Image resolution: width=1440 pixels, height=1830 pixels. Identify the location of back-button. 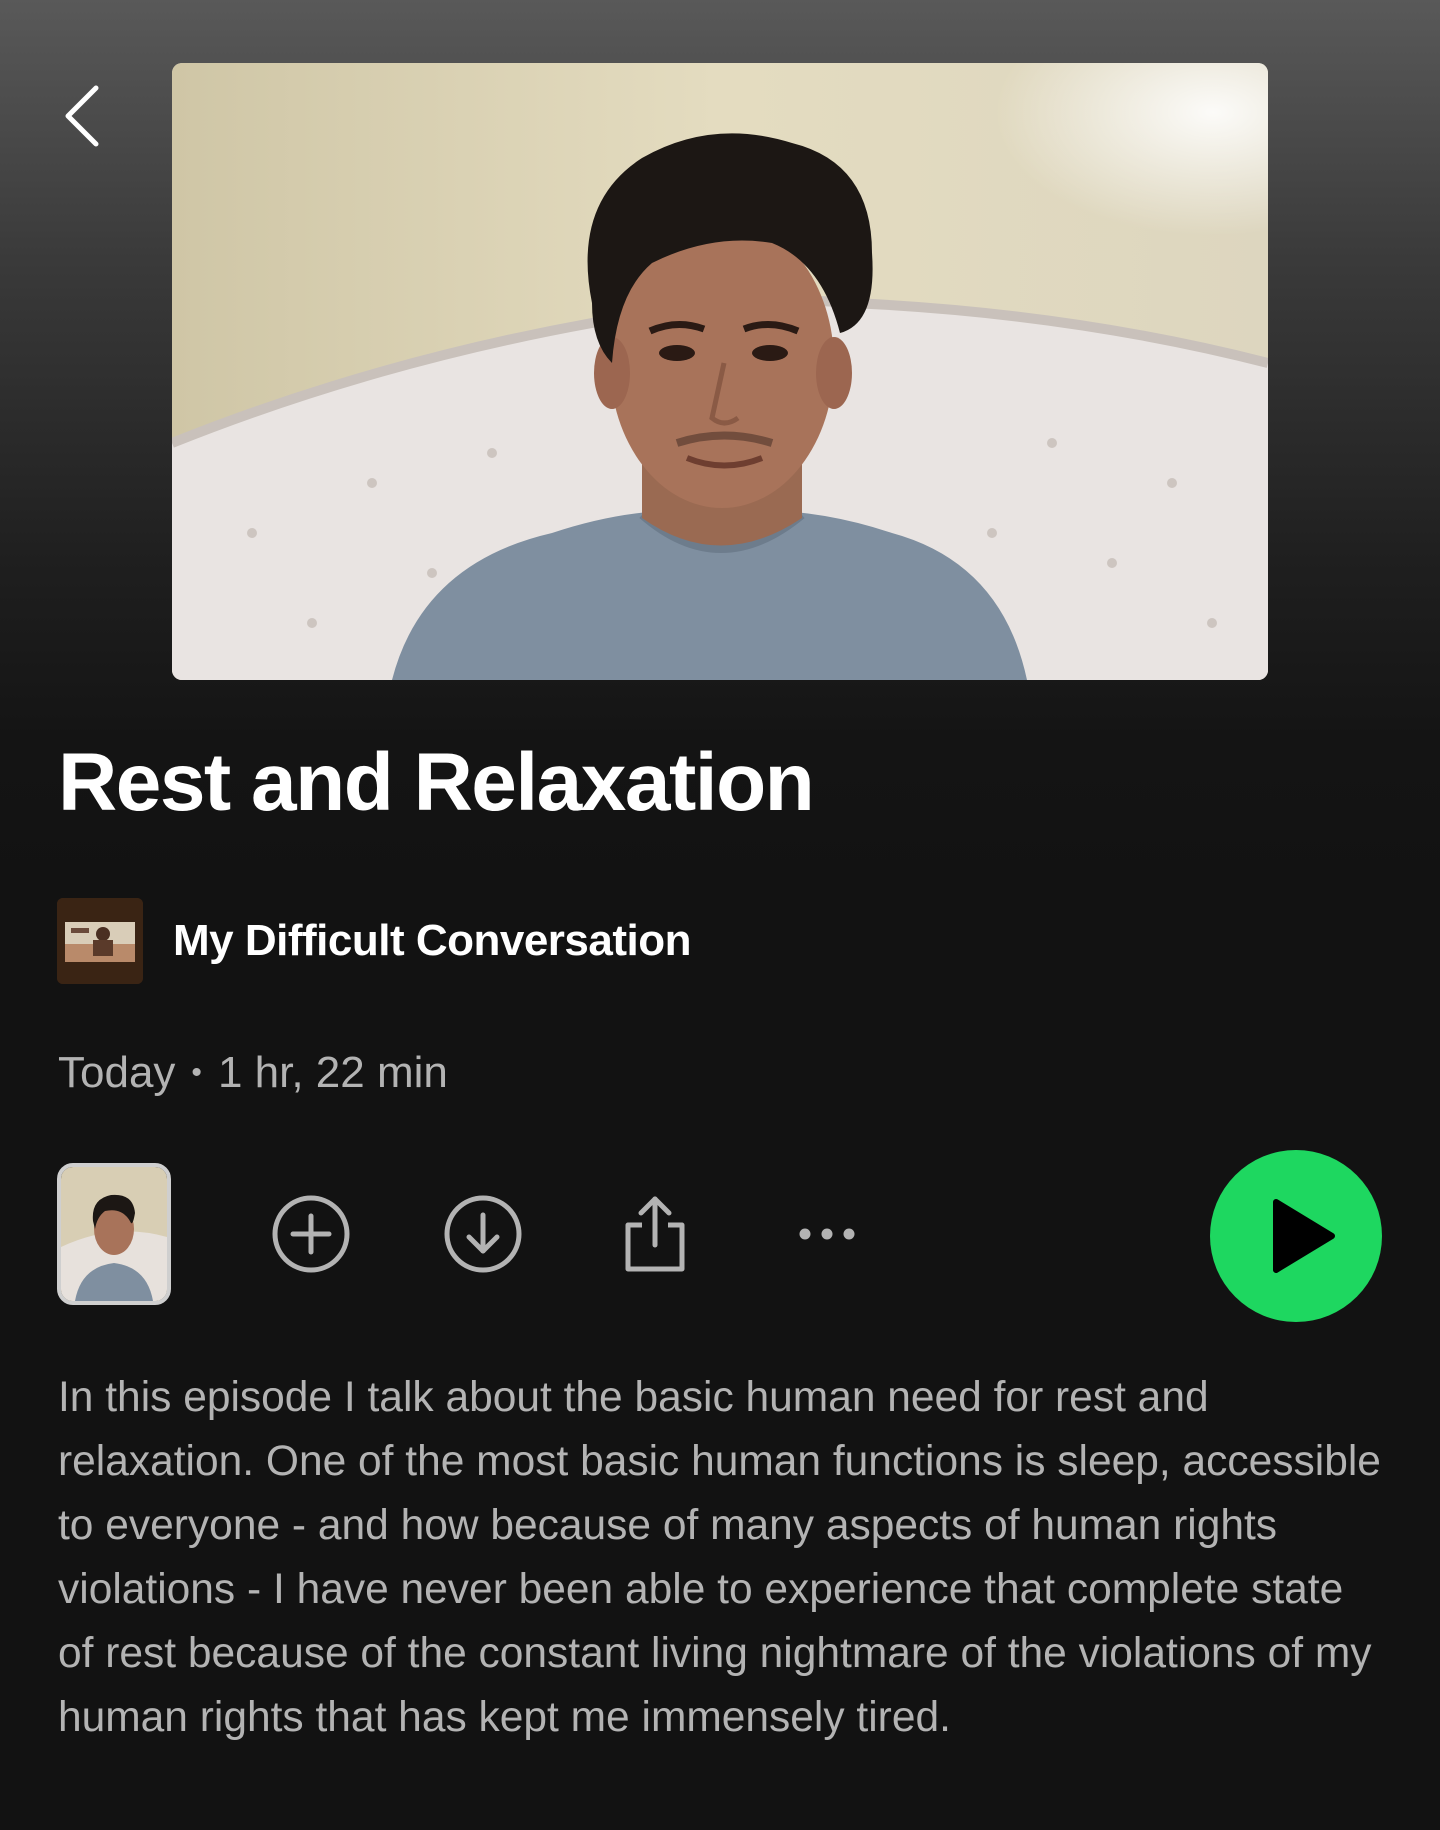
(84, 116).